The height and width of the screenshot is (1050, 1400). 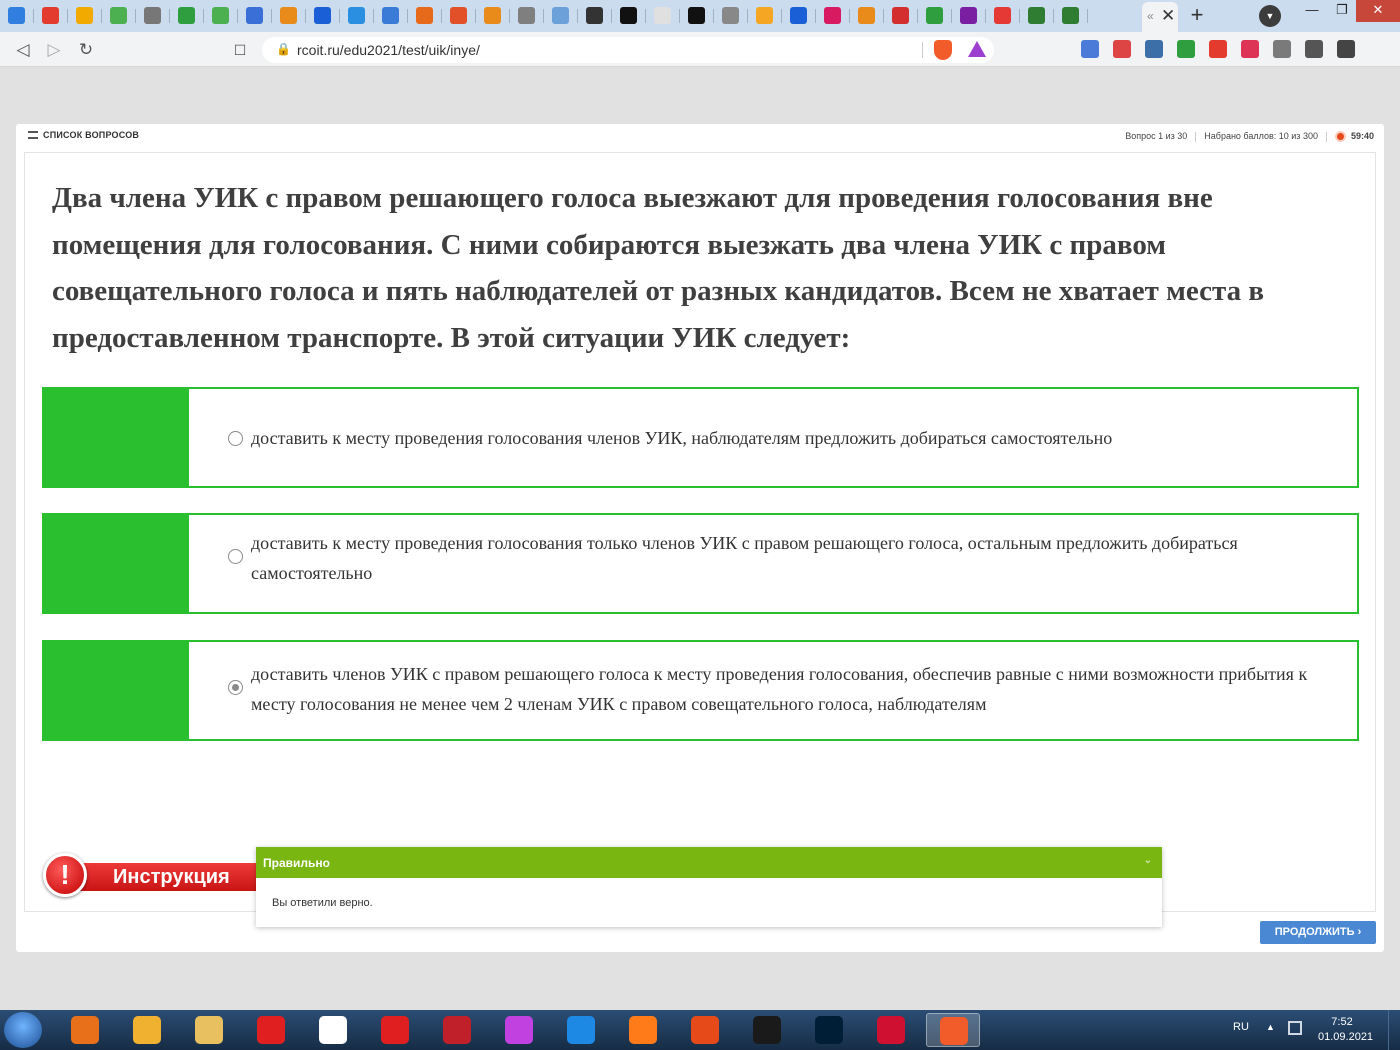 What do you see at coordinates (628, 50) in the screenshot?
I see `address-bar: 🔒 rcoit.ru/edu2021/test/uik/inye/` at bounding box center [628, 50].